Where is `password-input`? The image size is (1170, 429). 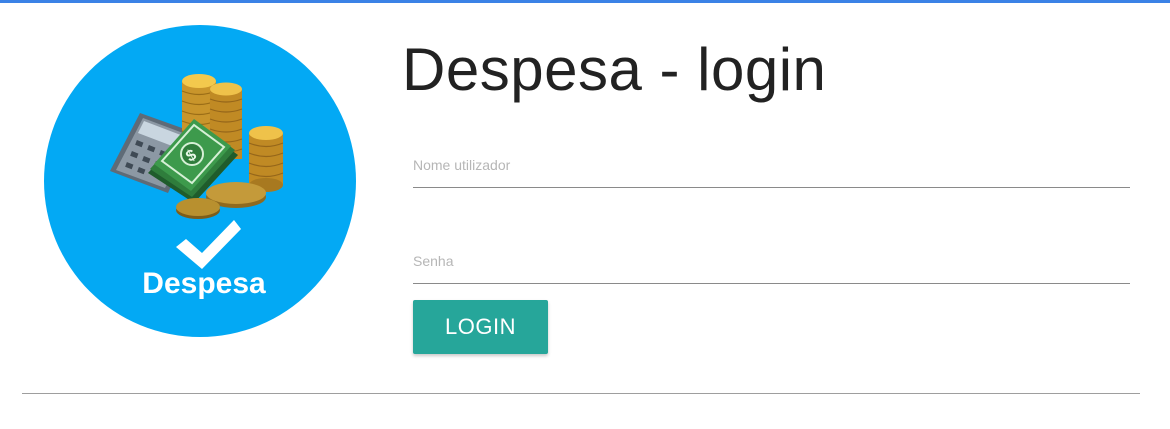 password-input is located at coordinates (771, 268).